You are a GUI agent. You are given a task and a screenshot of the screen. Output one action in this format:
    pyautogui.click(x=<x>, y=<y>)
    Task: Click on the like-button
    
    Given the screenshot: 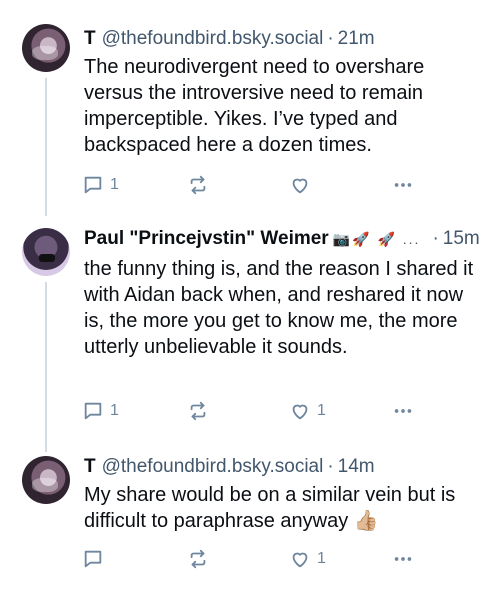 What is the action you would take?
    pyautogui.click(x=303, y=185)
    